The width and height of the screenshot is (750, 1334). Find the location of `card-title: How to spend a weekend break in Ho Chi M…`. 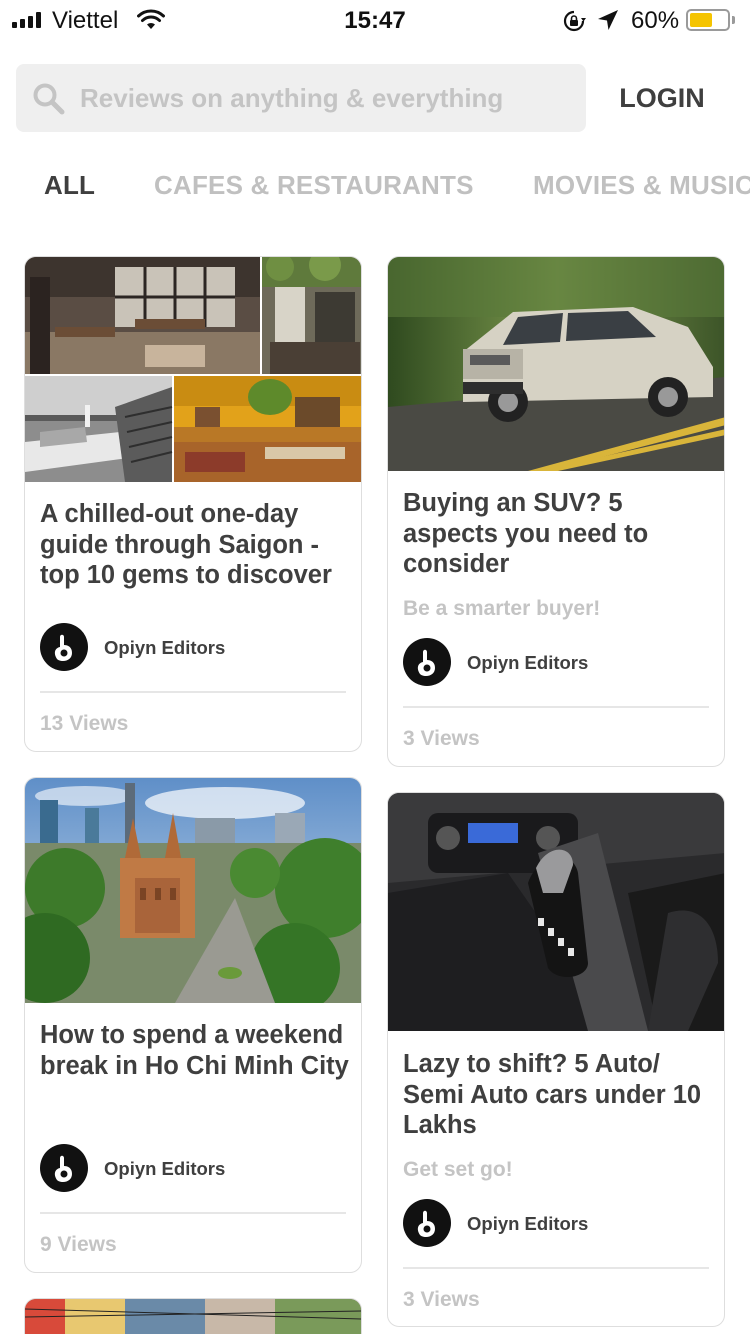

card-title: How to spend a weekend break in Ho Chi M… is located at coordinates (195, 1050).